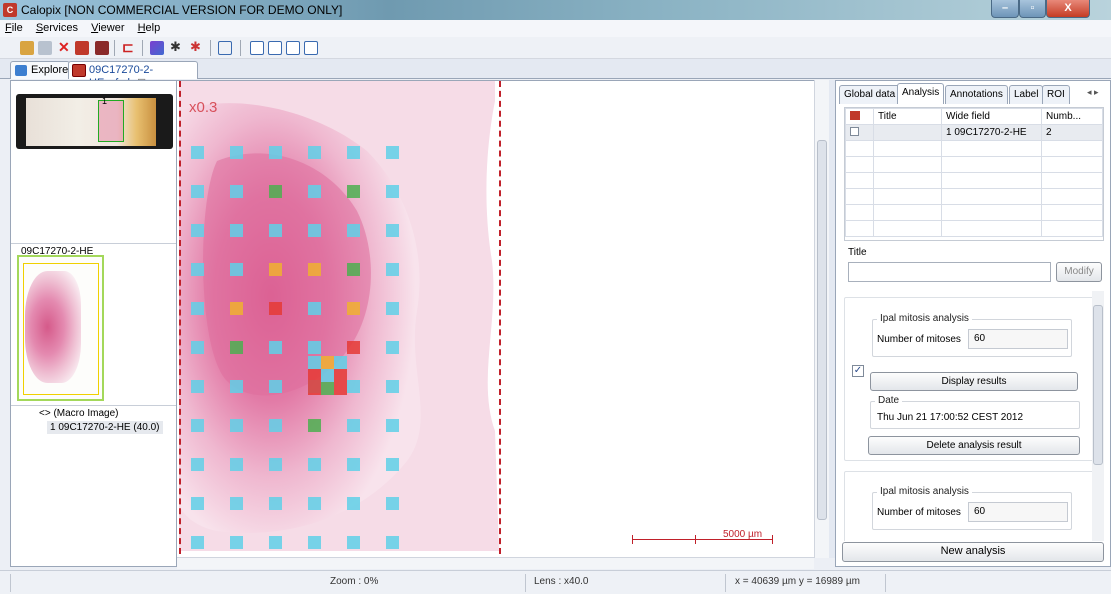  Describe the element at coordinates (14, 28) in the screenshot. I see `menu-file: File` at that location.